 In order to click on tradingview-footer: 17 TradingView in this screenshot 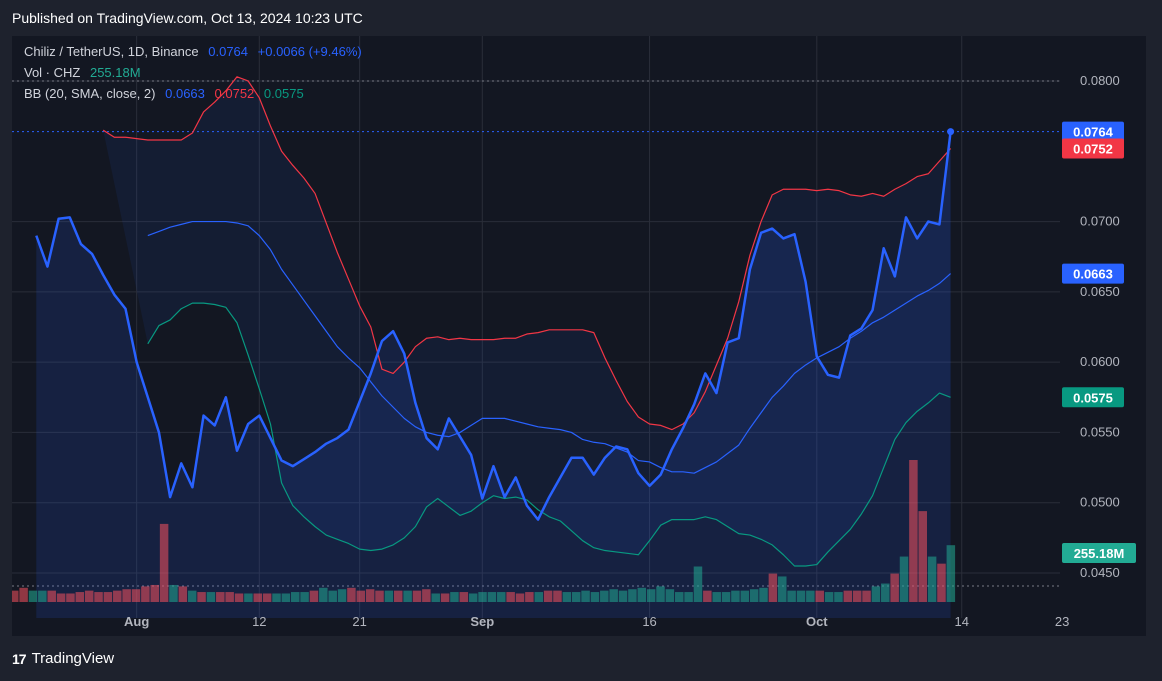, I will do `click(63, 658)`.